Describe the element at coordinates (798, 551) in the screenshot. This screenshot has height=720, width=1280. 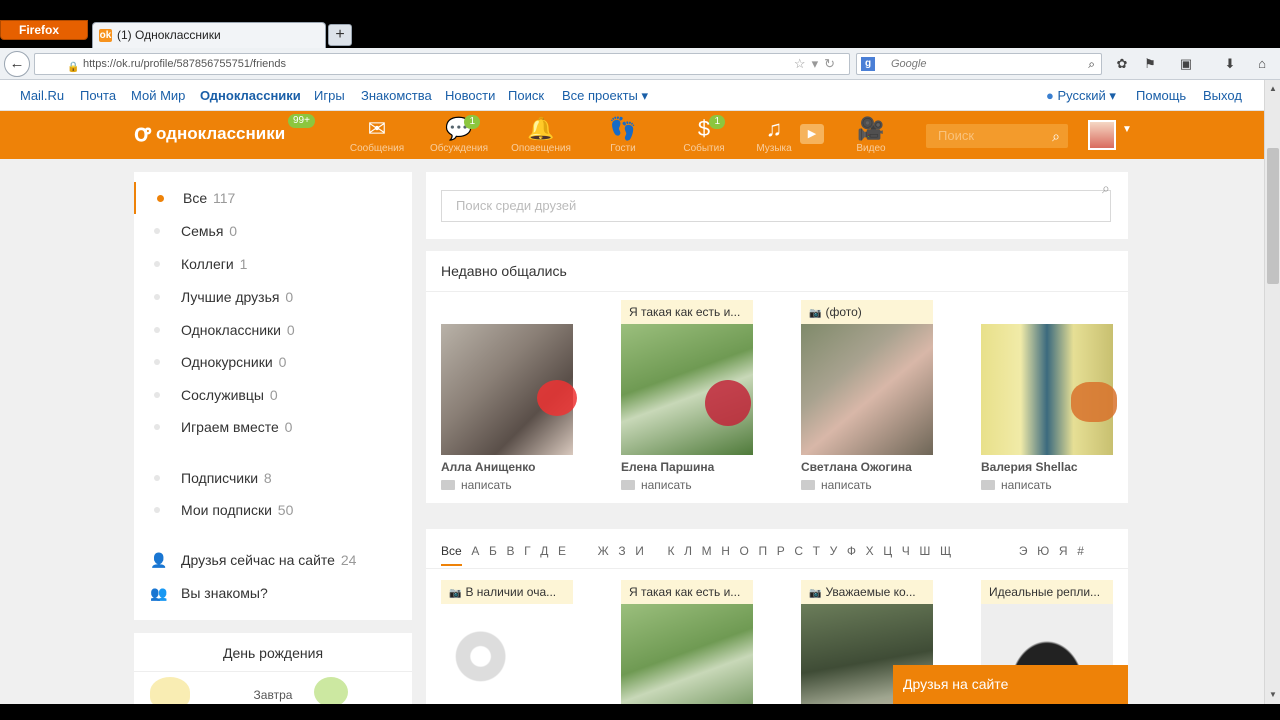
I see `alpha-letter: С` at that location.